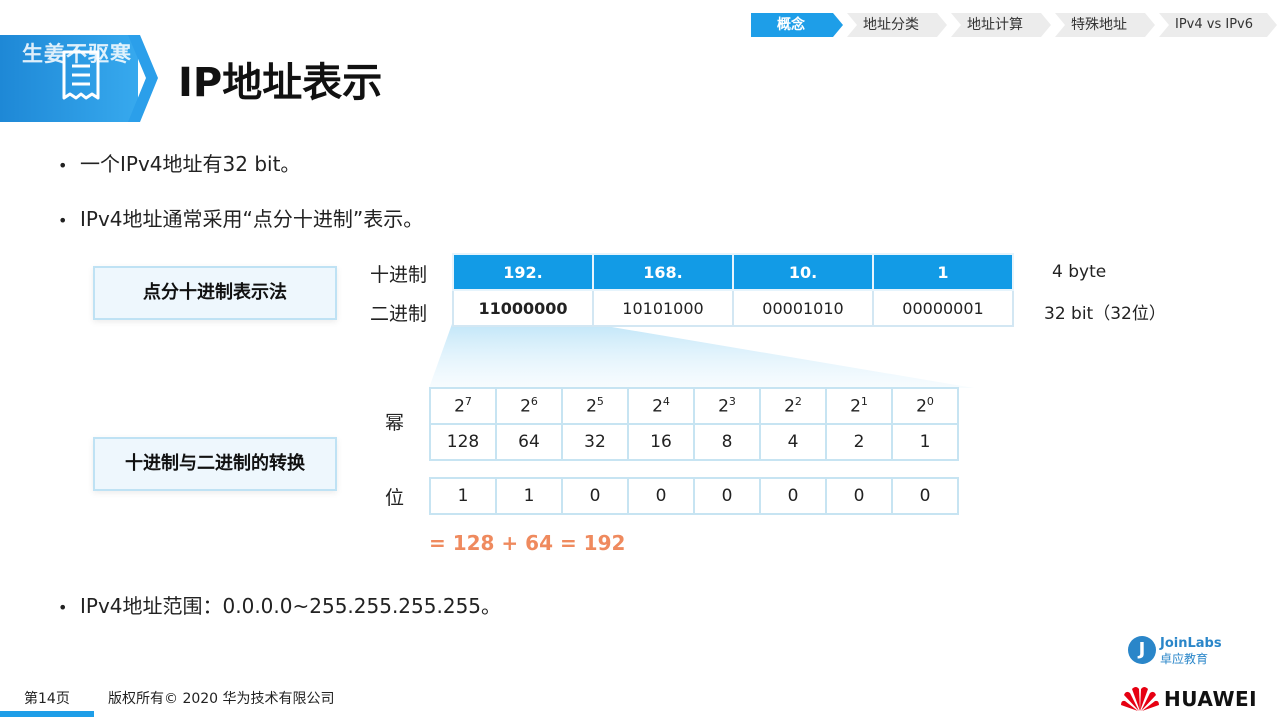 Image resolution: width=1280 pixels, height=720 pixels. I want to click on expansion-fan-graphic, so click(701, 356).